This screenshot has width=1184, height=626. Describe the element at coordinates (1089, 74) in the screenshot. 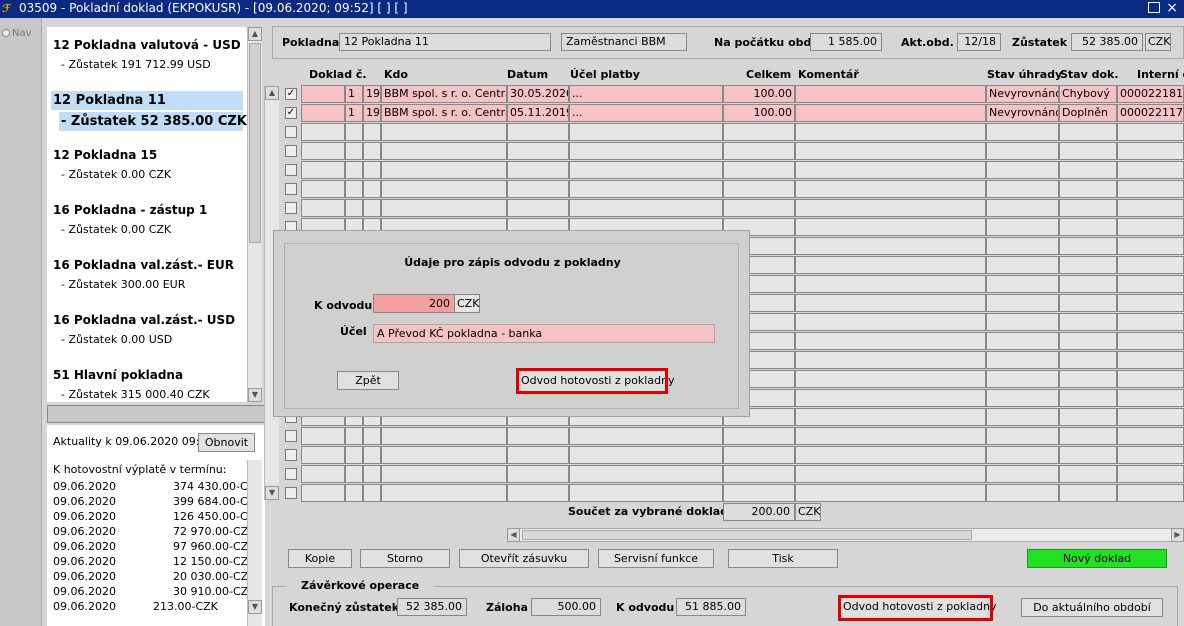

I see `col-stav-dok: Stav dok.` at that location.